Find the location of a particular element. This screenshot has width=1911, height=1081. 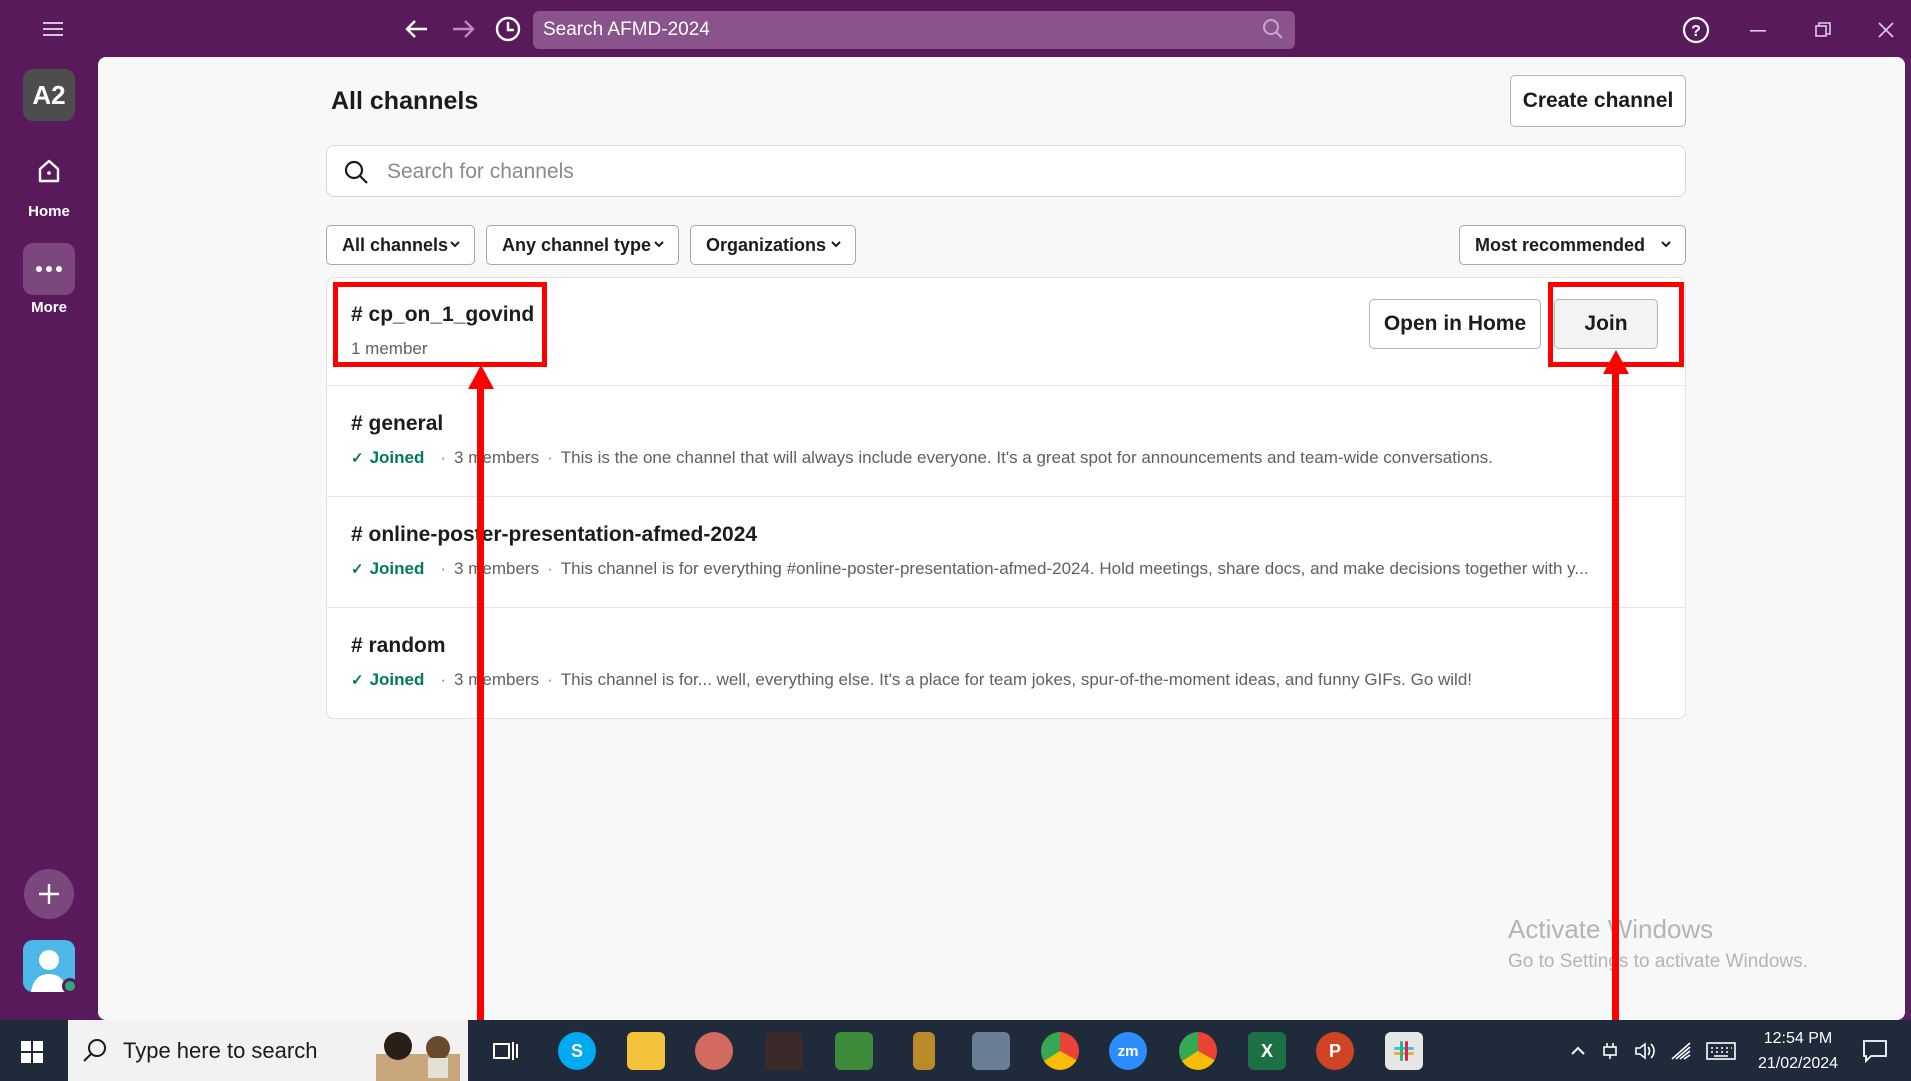

plus-icon is located at coordinates (49, 894).